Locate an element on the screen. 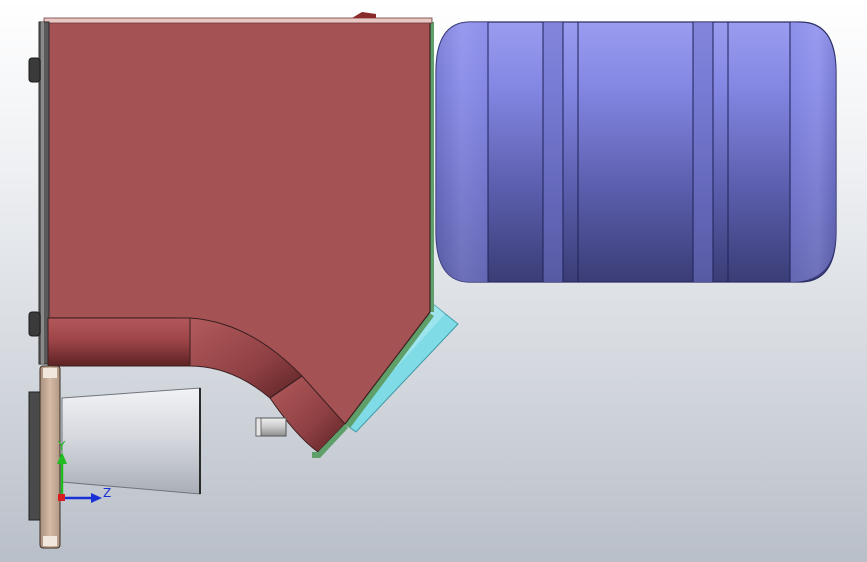 The width and height of the screenshot is (867, 562). mounting-plate is located at coordinates (44, 457).